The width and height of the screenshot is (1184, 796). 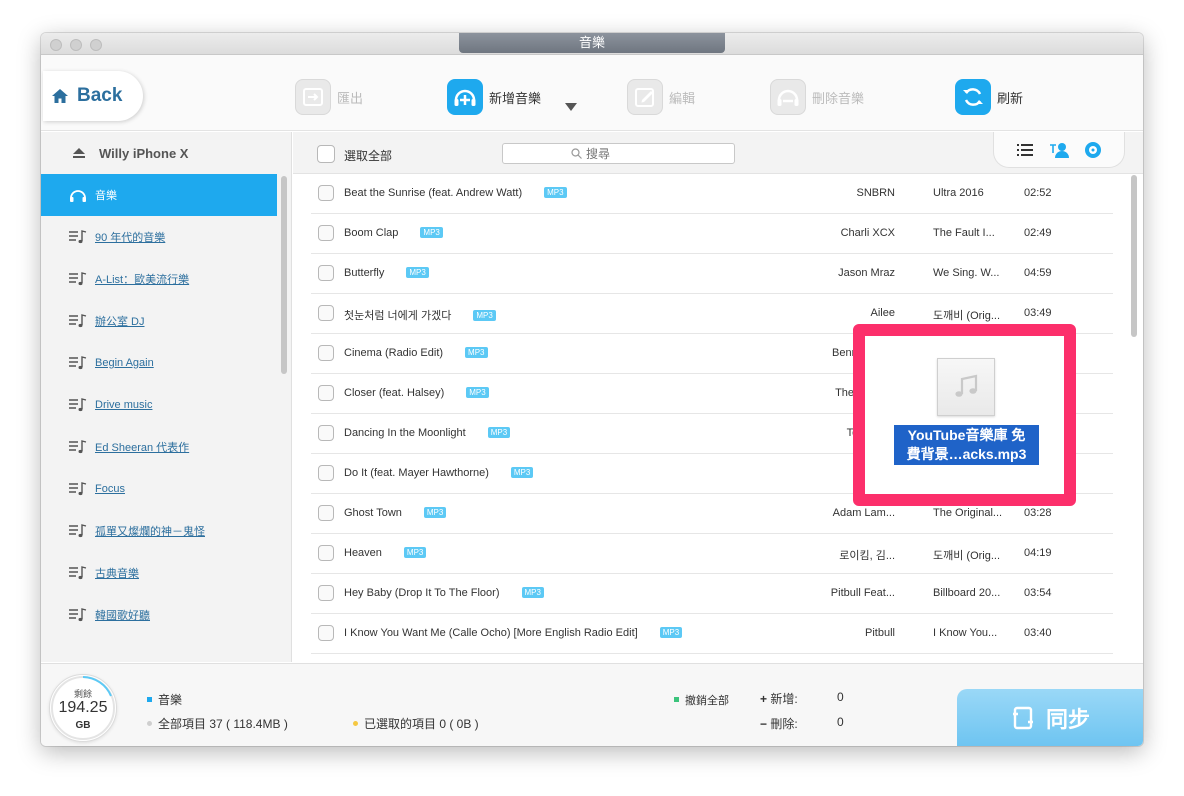 What do you see at coordinates (159, 363) in the screenshot?
I see `sidebar-item-4: Begin Again` at bounding box center [159, 363].